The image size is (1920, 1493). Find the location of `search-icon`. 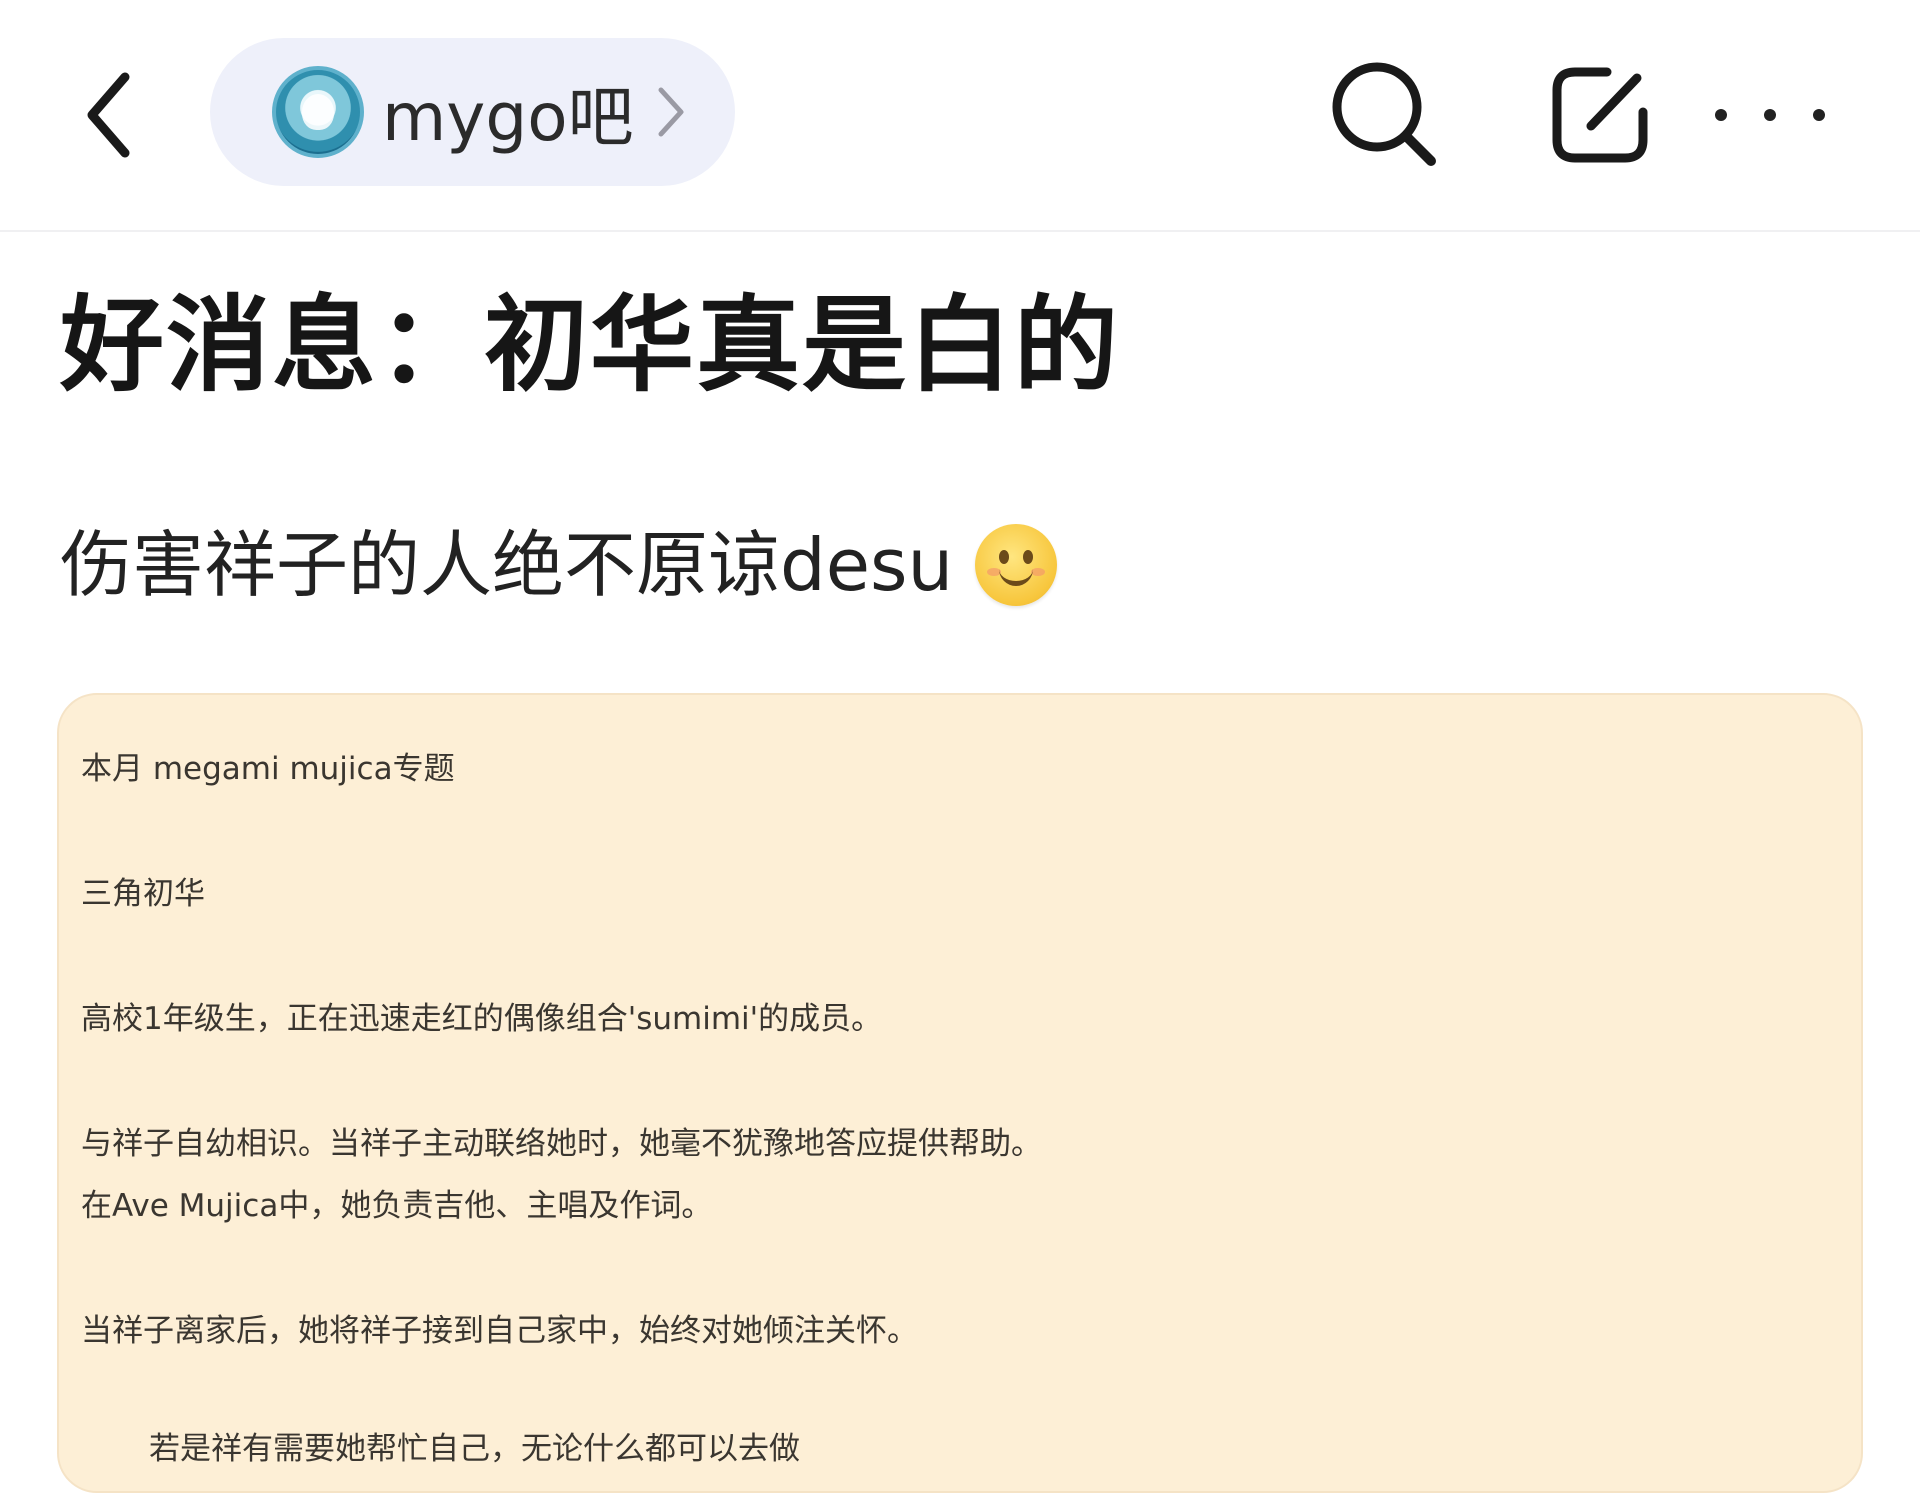

search-icon is located at coordinates (1384, 114).